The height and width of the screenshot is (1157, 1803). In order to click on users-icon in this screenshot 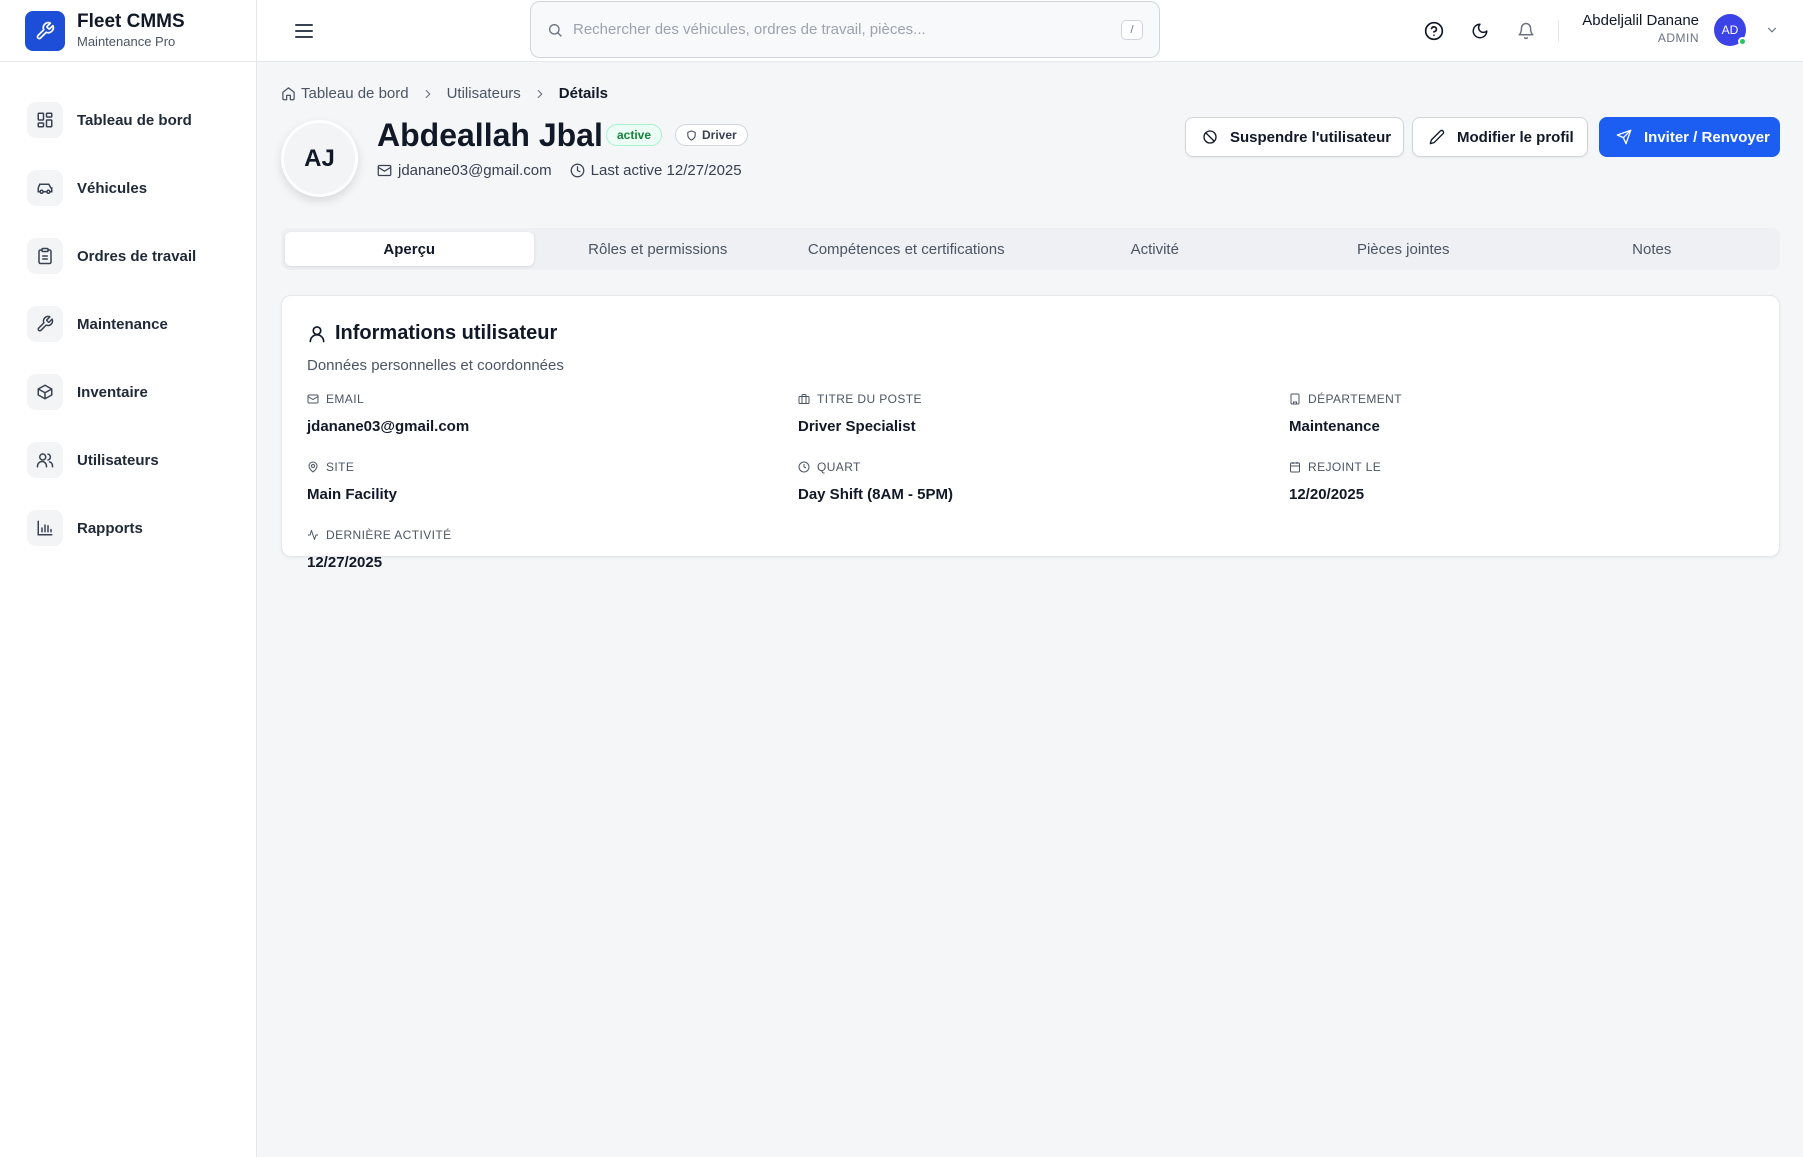, I will do `click(45, 460)`.